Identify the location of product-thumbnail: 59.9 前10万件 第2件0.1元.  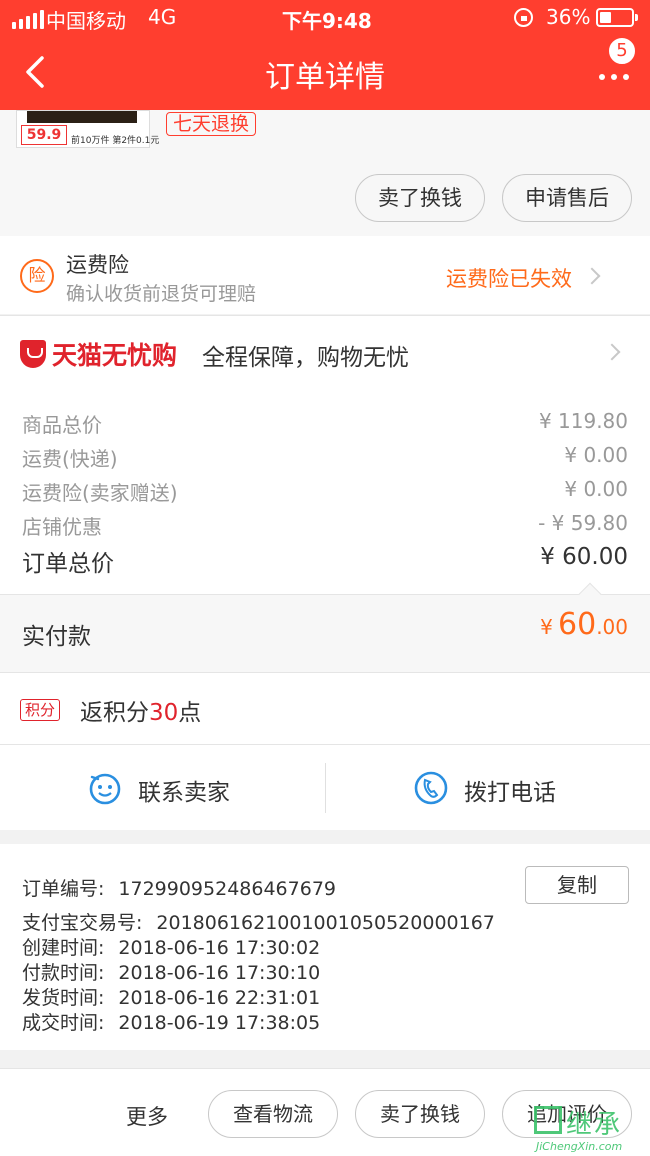
(87, 129).